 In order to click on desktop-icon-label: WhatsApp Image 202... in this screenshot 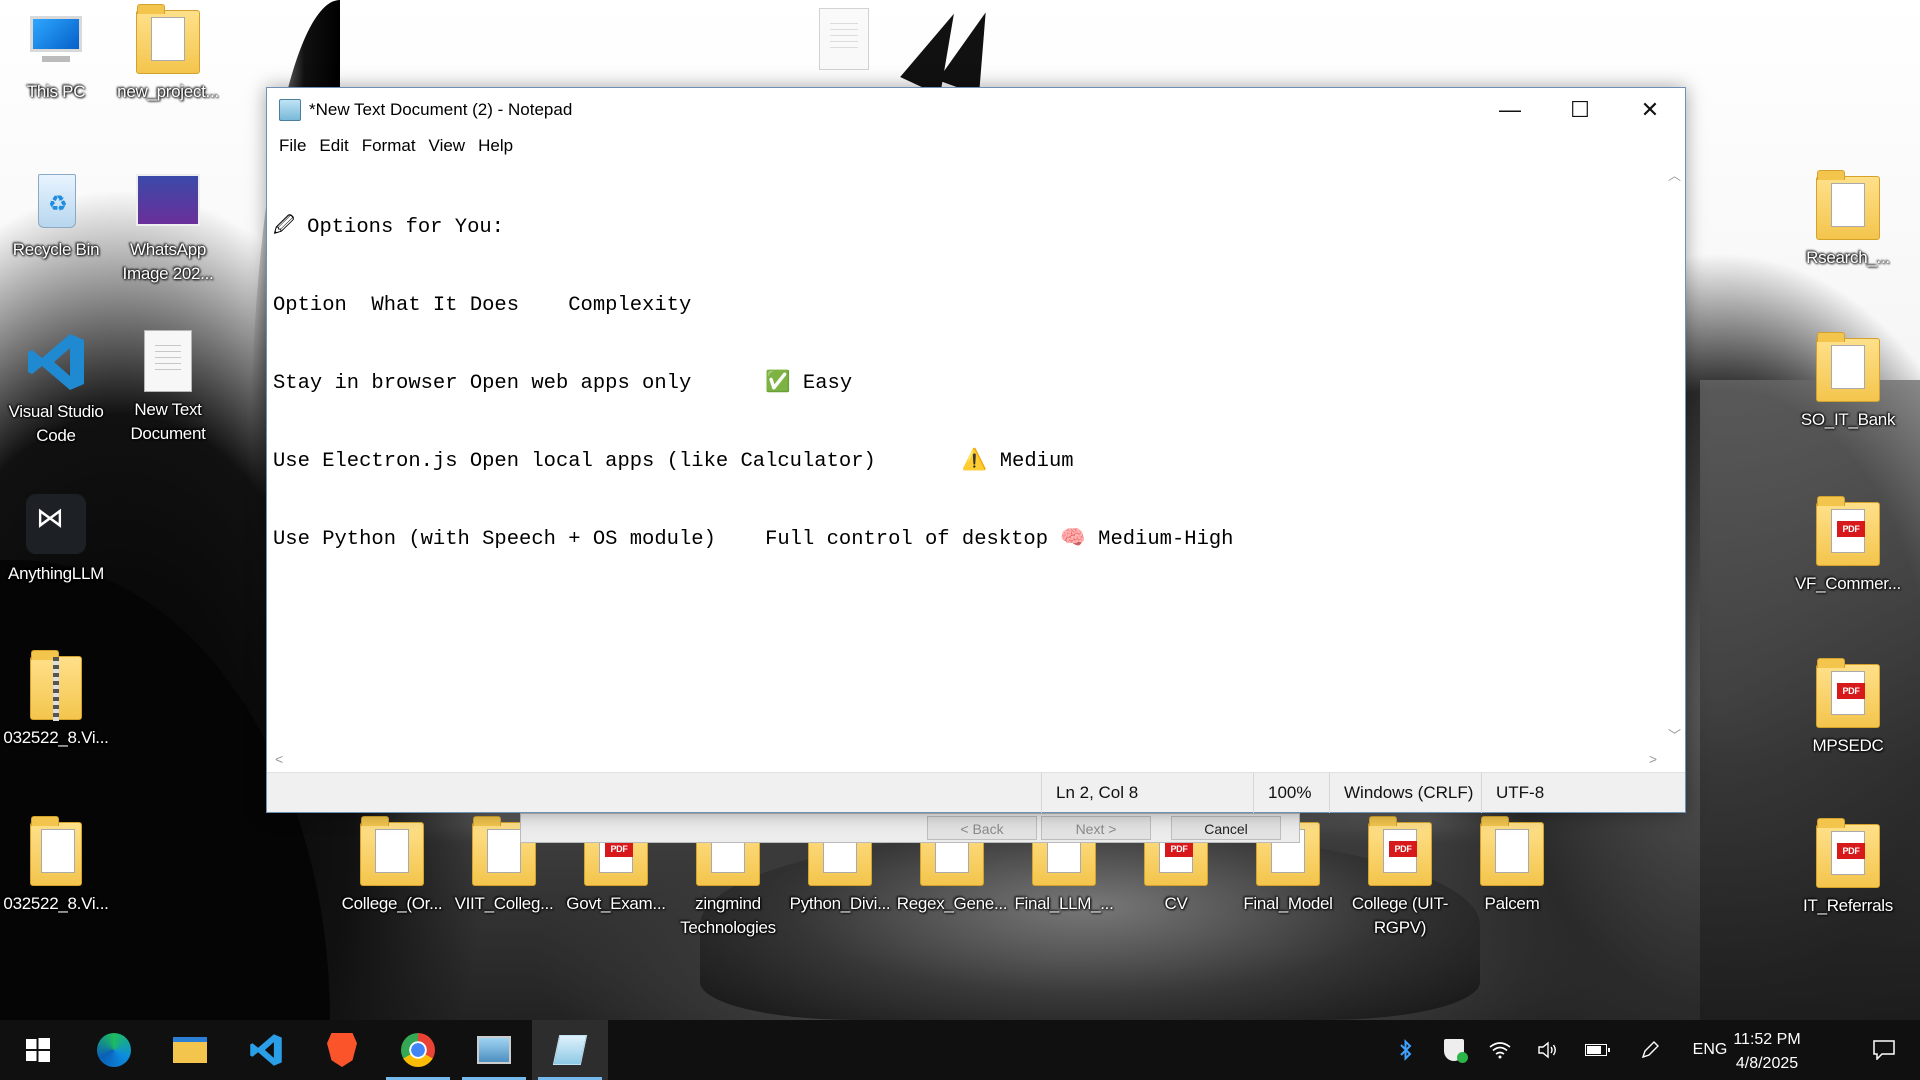, I will do `click(168, 261)`.